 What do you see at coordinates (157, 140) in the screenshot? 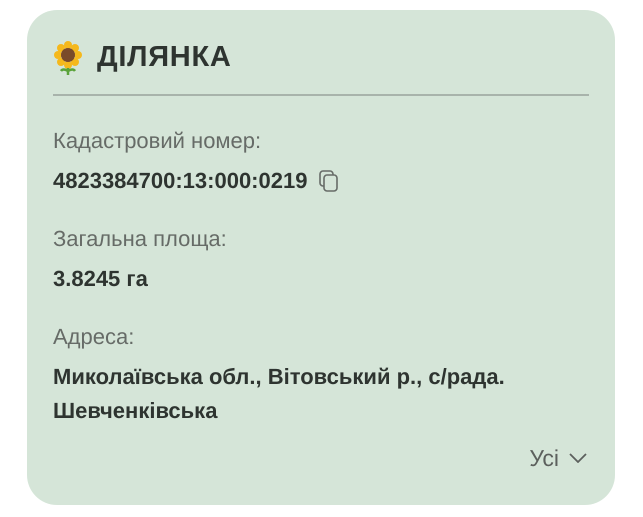
I see `field-label: Кадастровий номер:` at bounding box center [157, 140].